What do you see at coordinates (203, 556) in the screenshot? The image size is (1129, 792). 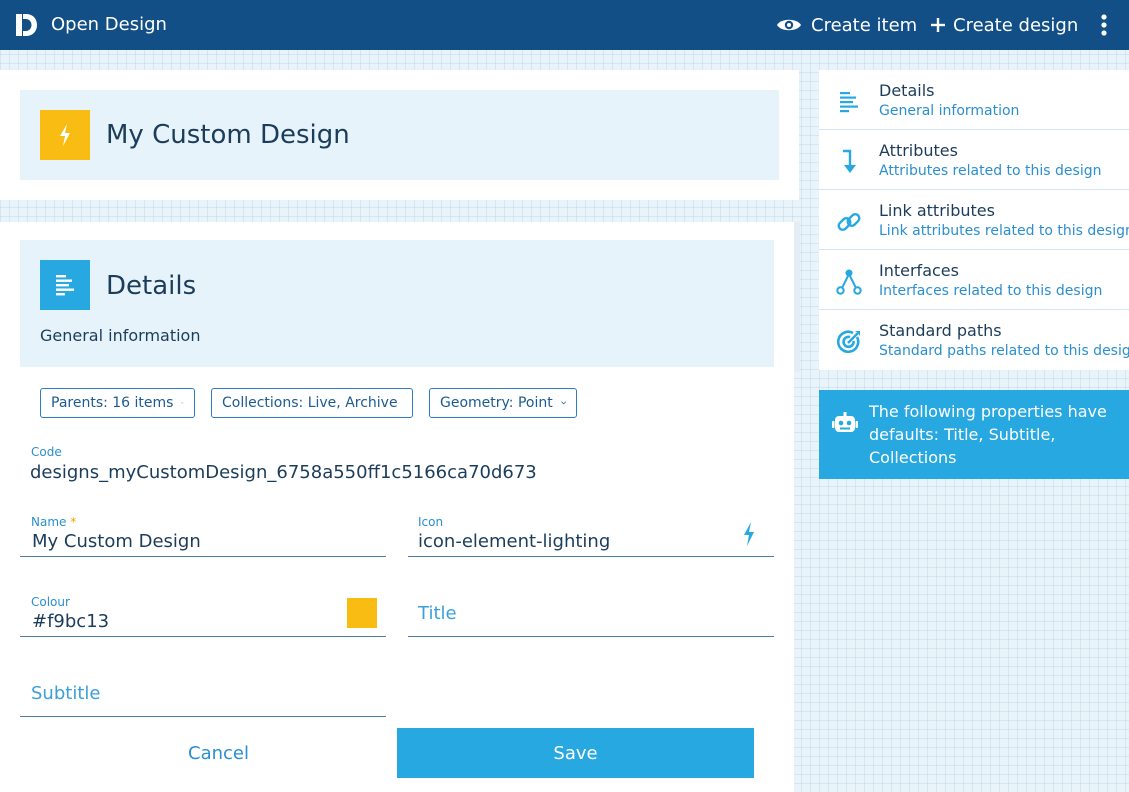 I see `name-input-underline` at bounding box center [203, 556].